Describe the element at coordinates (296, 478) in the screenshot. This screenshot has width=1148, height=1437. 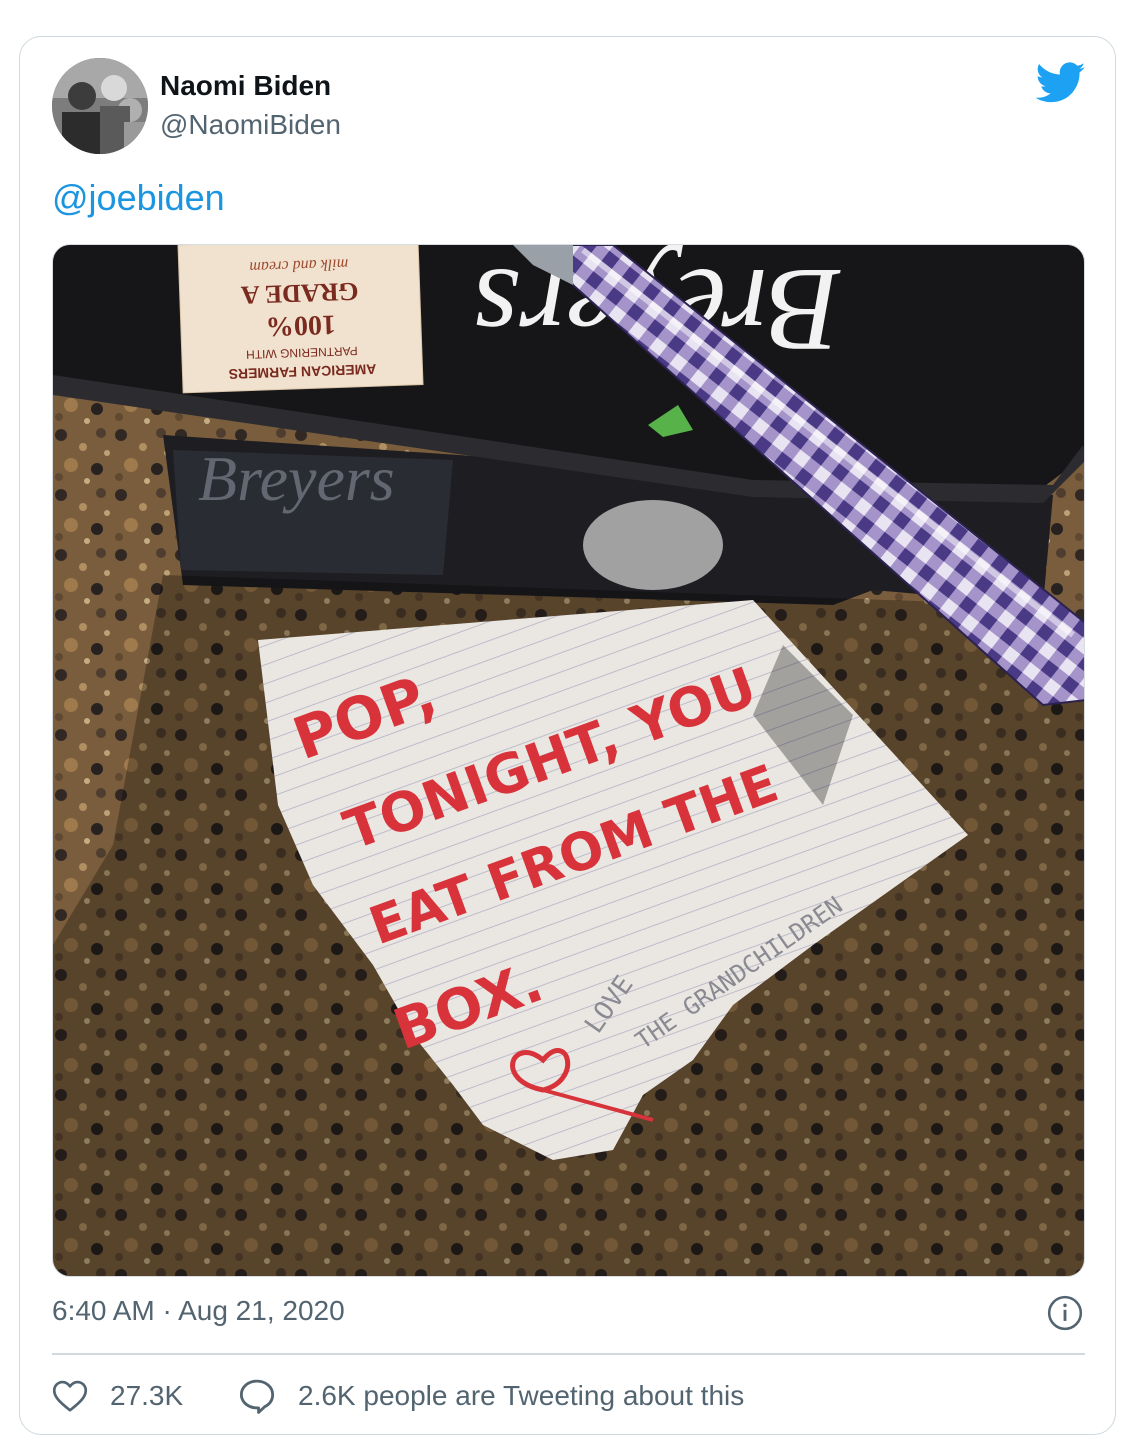
I see `container-side-brand: Breyers` at that location.